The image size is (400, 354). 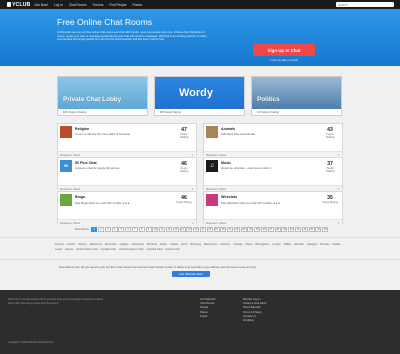 What do you see at coordinates (18, 4) in the screenshot?
I see `logo: YCLUB` at bounding box center [18, 4].